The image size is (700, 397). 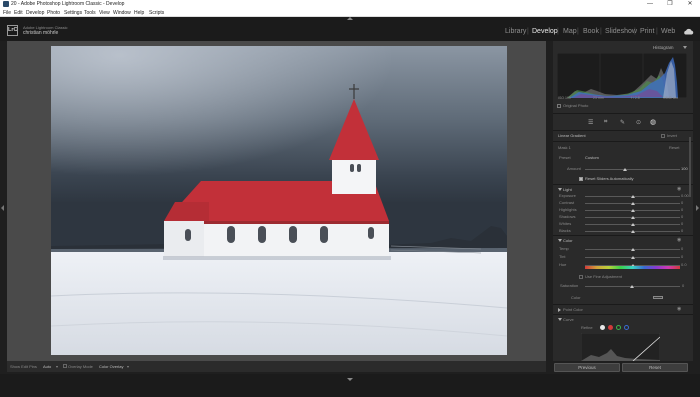 What do you see at coordinates (47, 366) in the screenshot?
I see `show-edit-pins-dropdown: Auto` at bounding box center [47, 366].